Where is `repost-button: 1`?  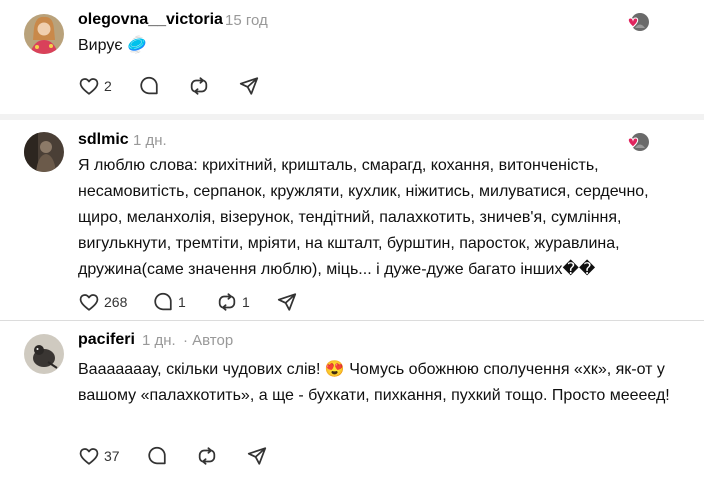 repost-button: 1 is located at coordinates (233, 302).